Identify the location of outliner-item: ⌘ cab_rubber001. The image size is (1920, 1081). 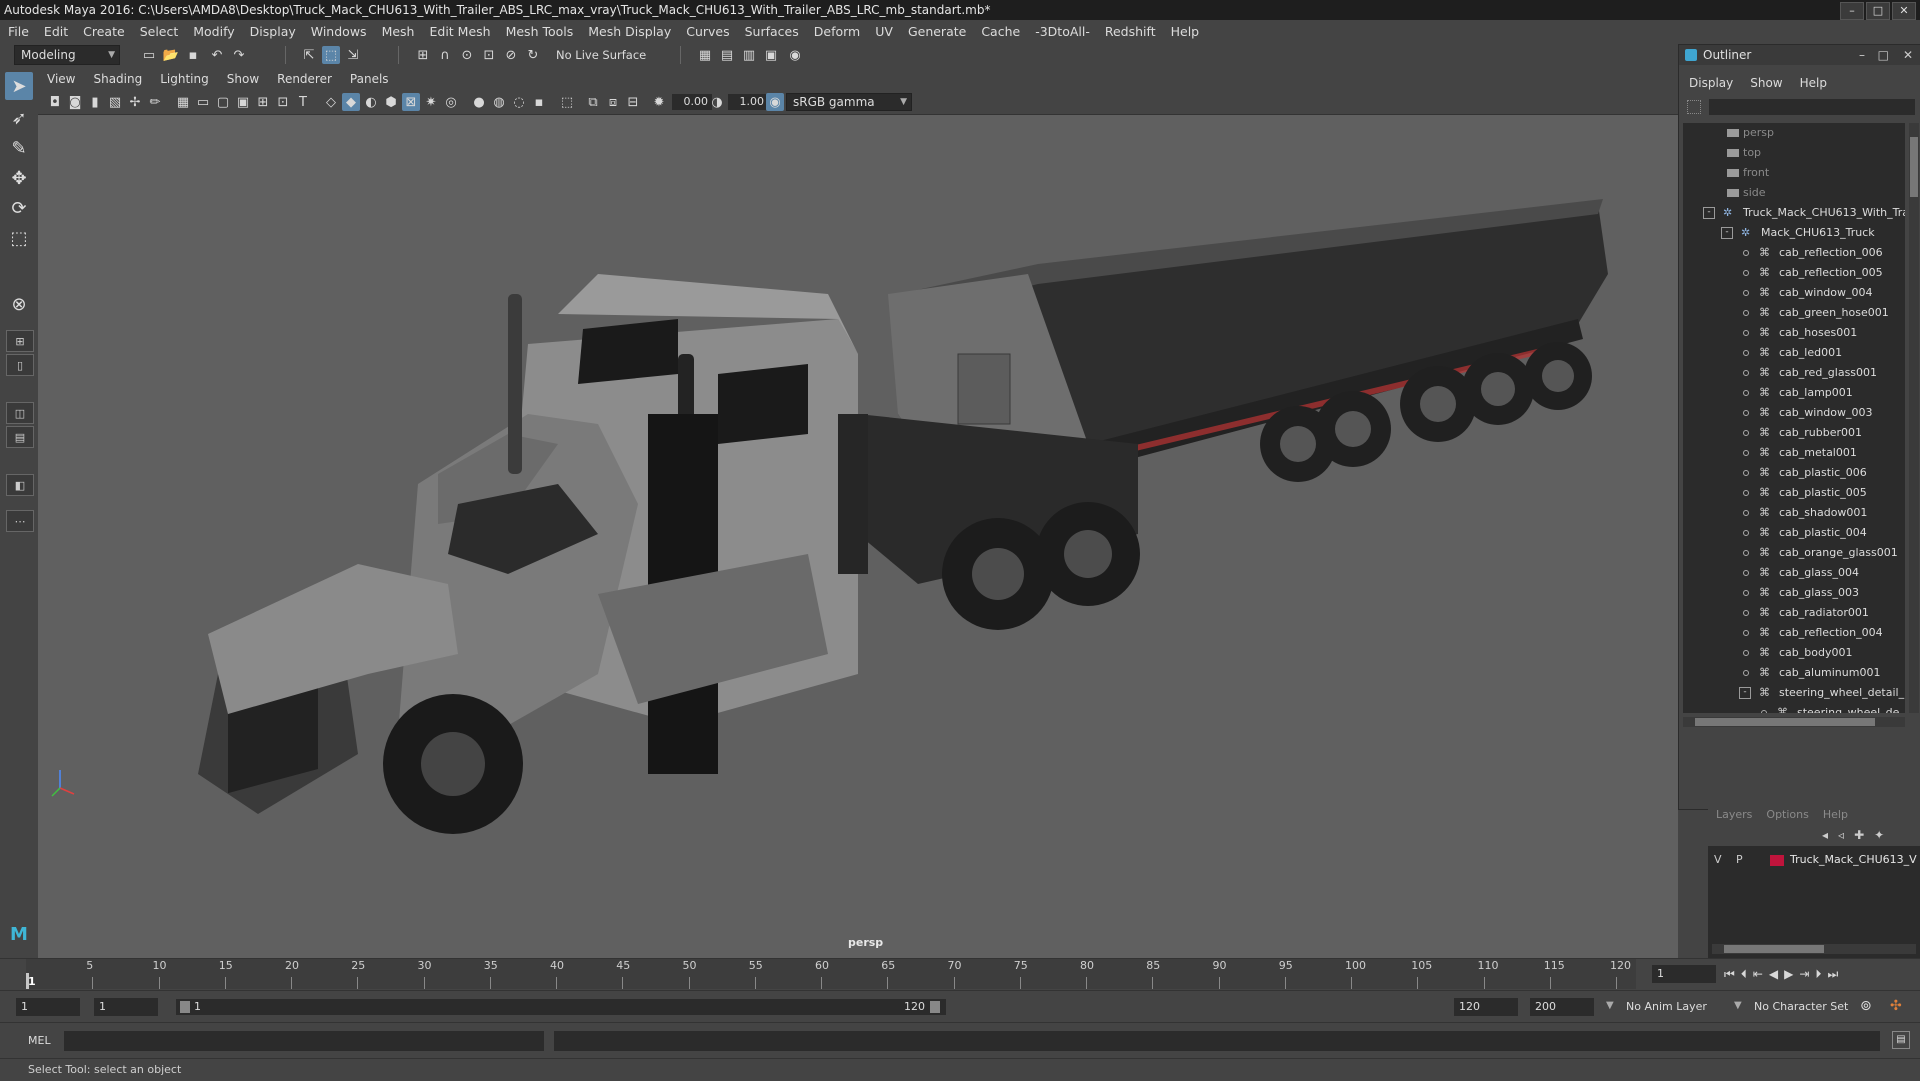
(1794, 433).